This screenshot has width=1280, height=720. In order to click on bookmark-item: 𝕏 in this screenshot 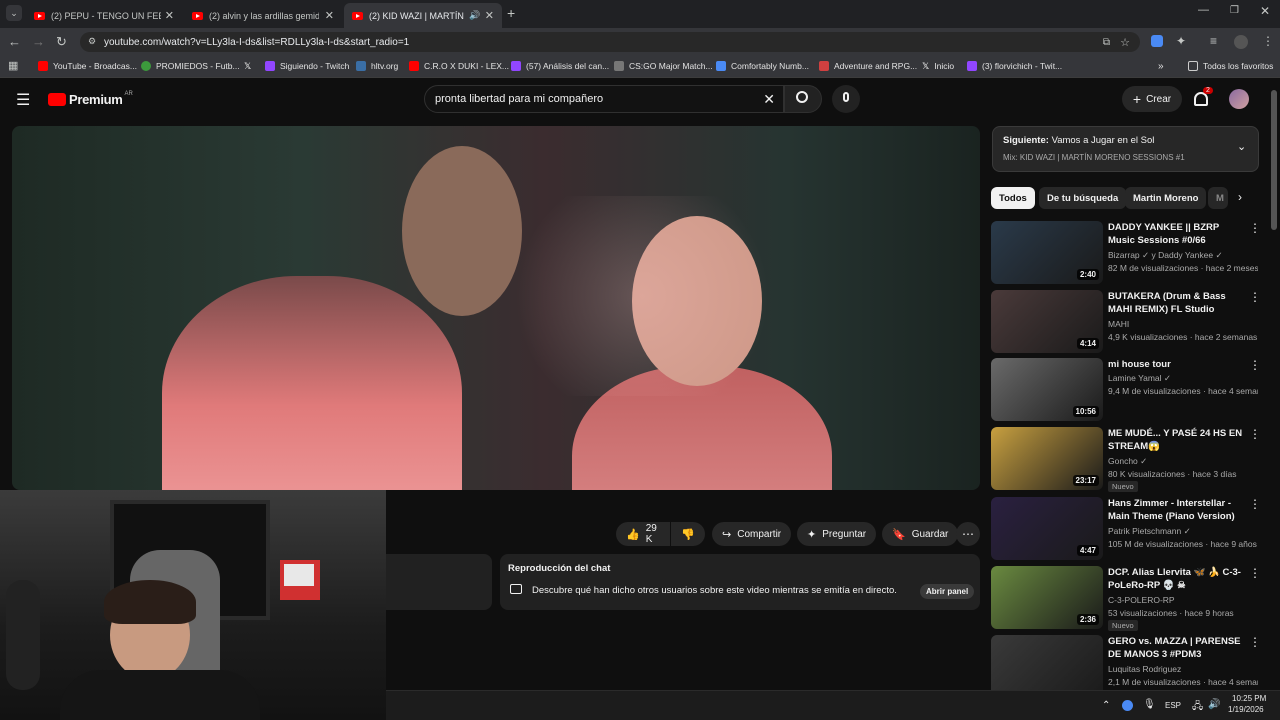, I will do `click(250, 66)`.